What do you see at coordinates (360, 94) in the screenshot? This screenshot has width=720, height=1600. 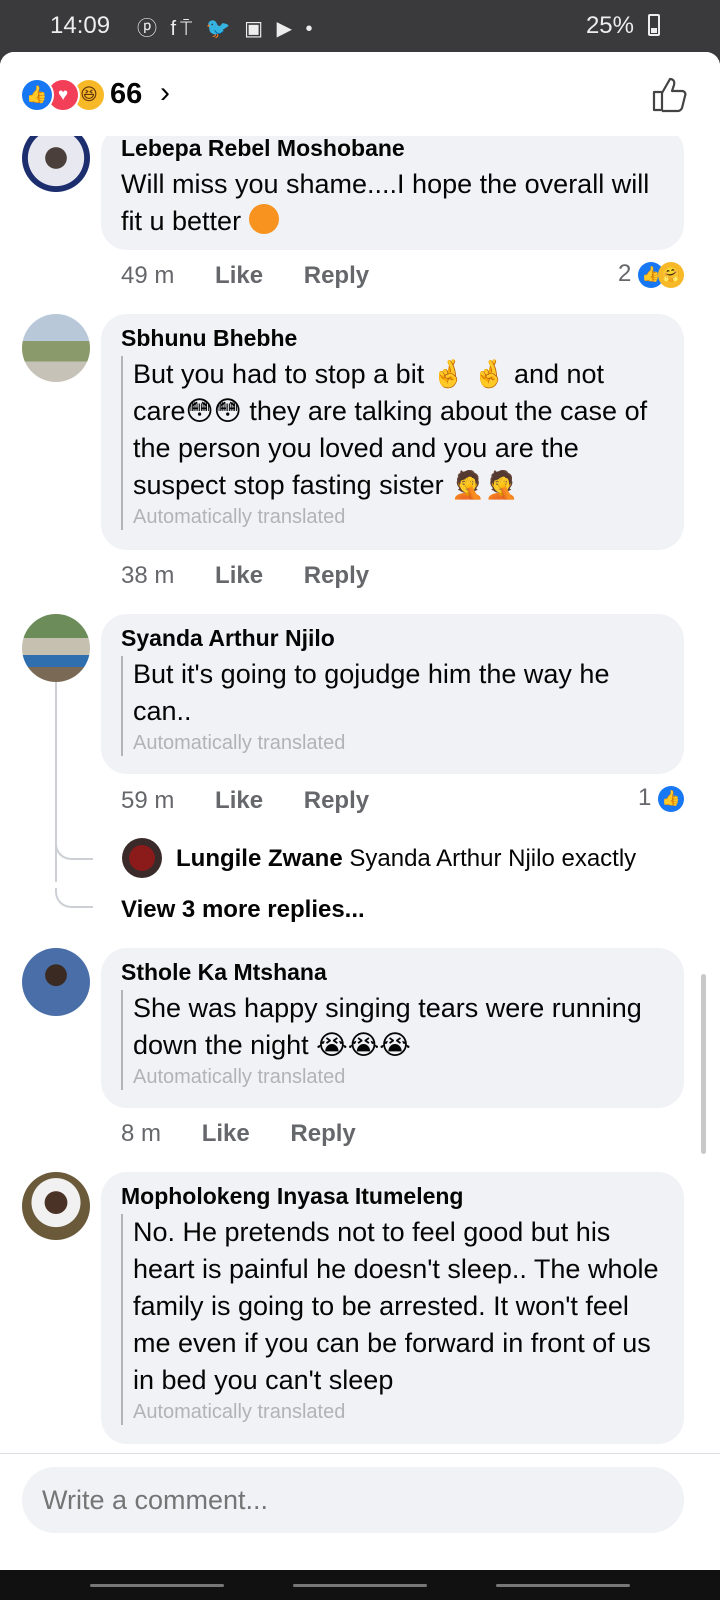 I see `reactions-header: 👍 ♥ 😆 66 ›` at bounding box center [360, 94].